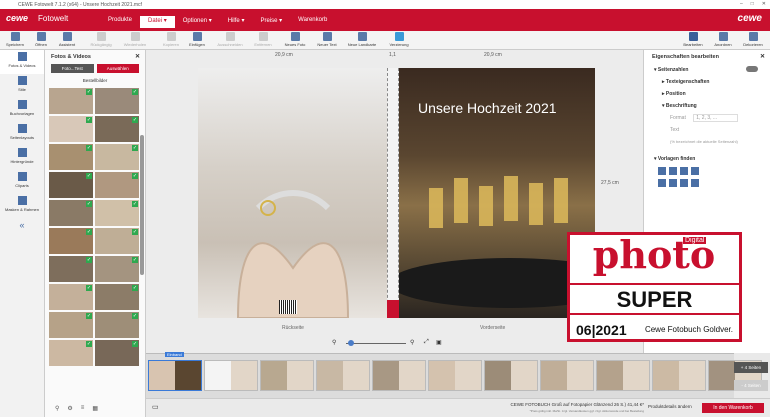  What do you see at coordinates (670, 406) in the screenshot?
I see `product-details-button: Produktdetails ändern` at bounding box center [670, 406].